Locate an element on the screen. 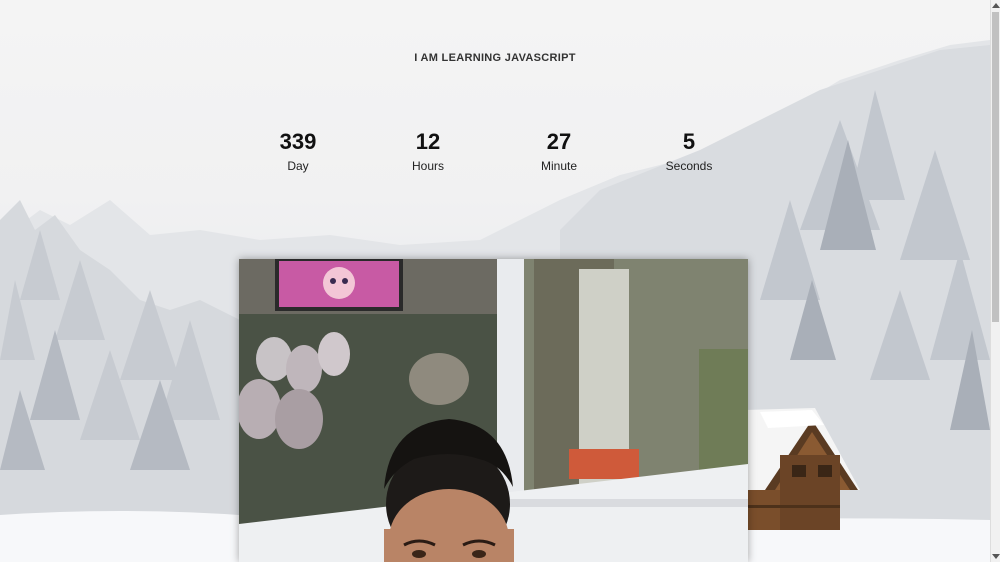 Image resolution: width=1000 pixels, height=562 pixels. countdown-seconds: 5 Seconds is located at coordinates (689, 150).